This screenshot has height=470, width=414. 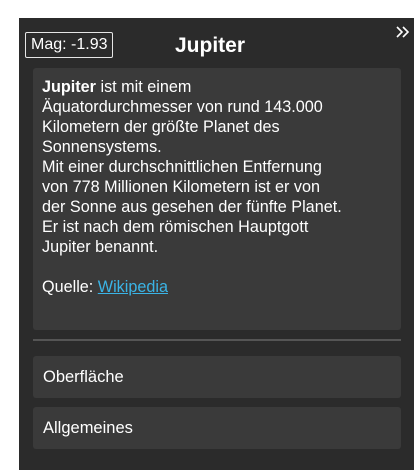 I want to click on section-allgemeines-button: Allgemeines, so click(x=217, y=428).